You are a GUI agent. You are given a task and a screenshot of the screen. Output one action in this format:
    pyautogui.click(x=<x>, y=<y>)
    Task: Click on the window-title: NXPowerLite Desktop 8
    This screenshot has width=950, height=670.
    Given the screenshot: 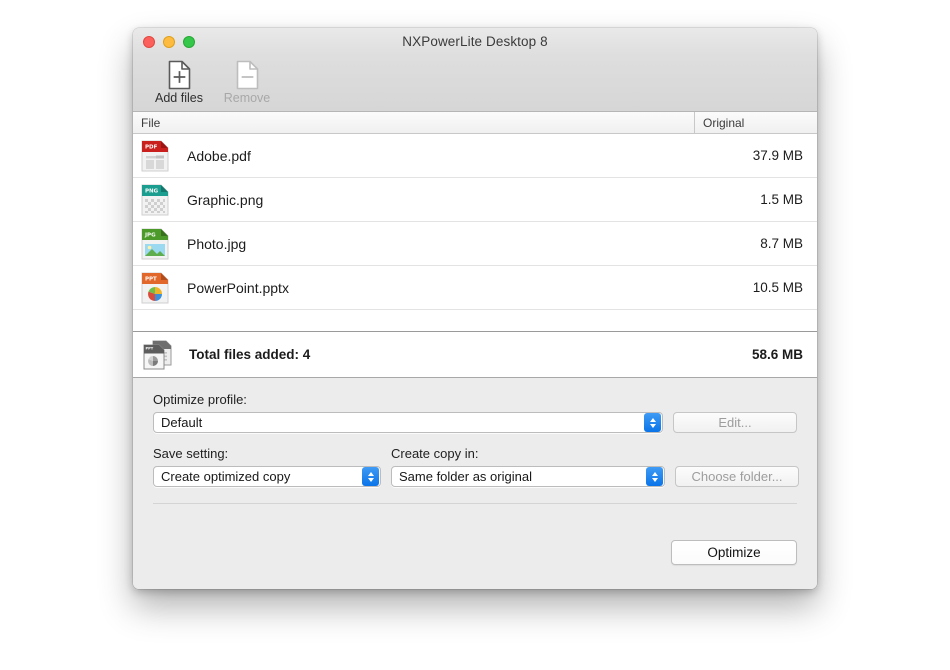 What is the action you would take?
    pyautogui.click(x=475, y=41)
    